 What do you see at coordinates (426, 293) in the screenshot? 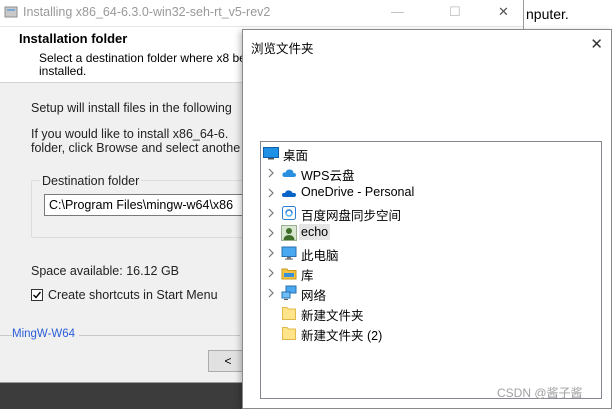
I see `tree-item-network: 网络` at bounding box center [426, 293].